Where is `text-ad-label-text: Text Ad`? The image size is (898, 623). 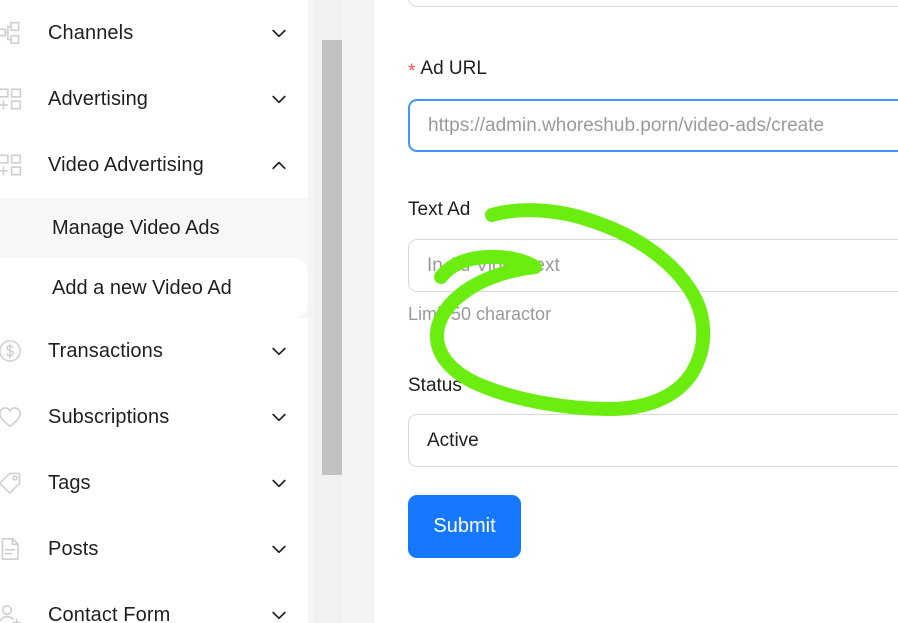 text-ad-label-text: Text Ad is located at coordinates (439, 209).